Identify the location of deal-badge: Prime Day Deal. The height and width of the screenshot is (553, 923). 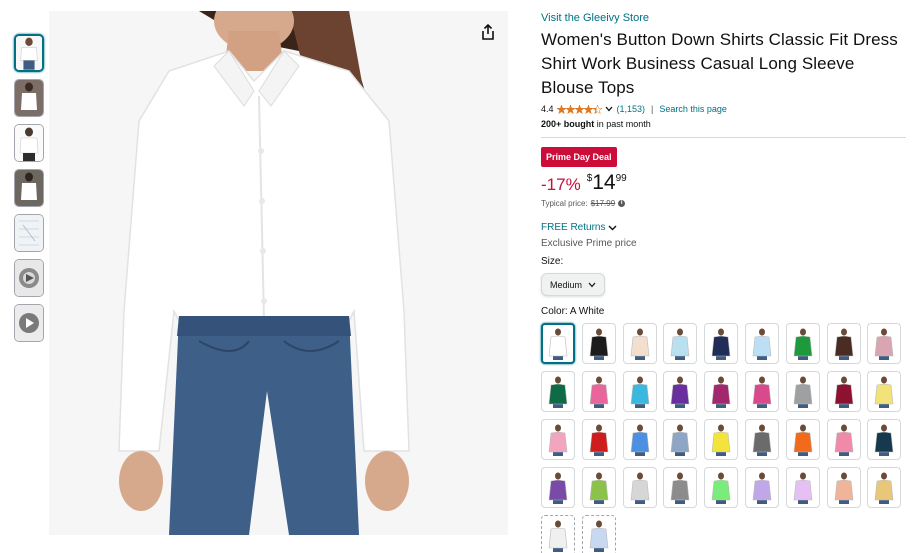
(579, 157).